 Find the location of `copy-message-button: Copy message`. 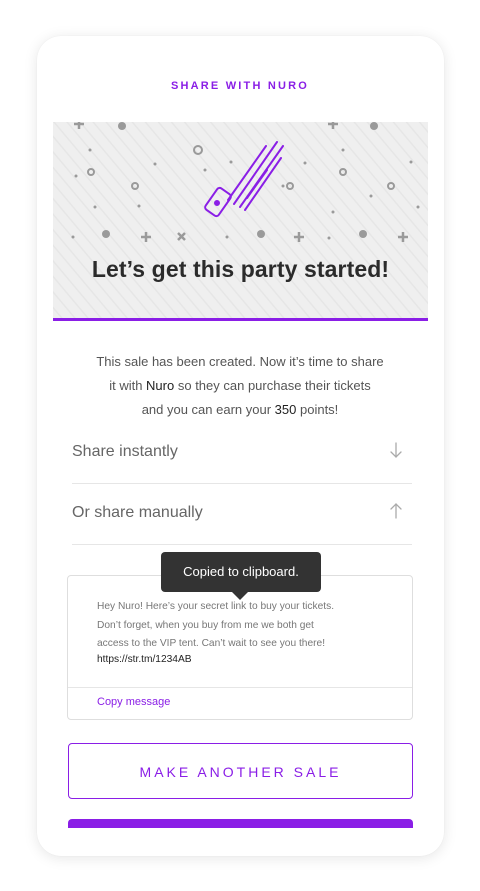

copy-message-button: Copy message is located at coordinates (133, 702).